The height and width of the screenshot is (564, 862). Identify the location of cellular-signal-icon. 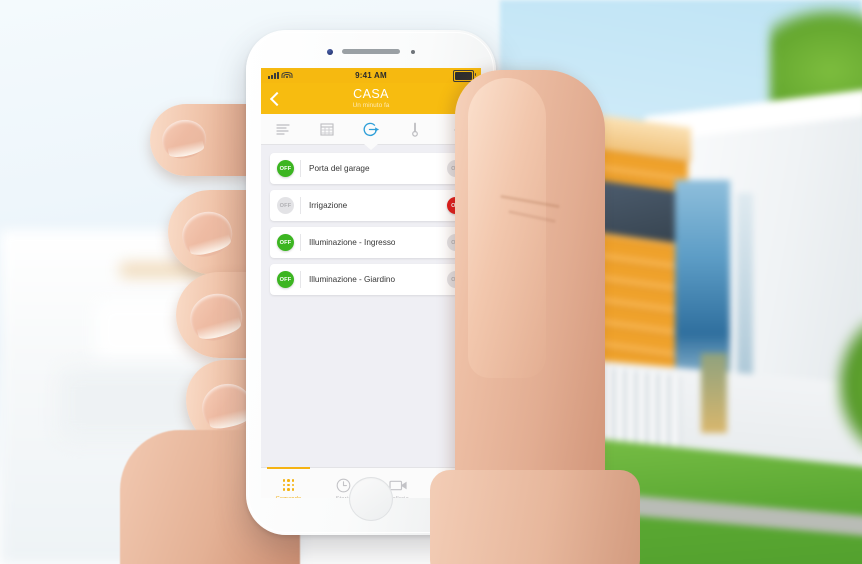
(273, 75).